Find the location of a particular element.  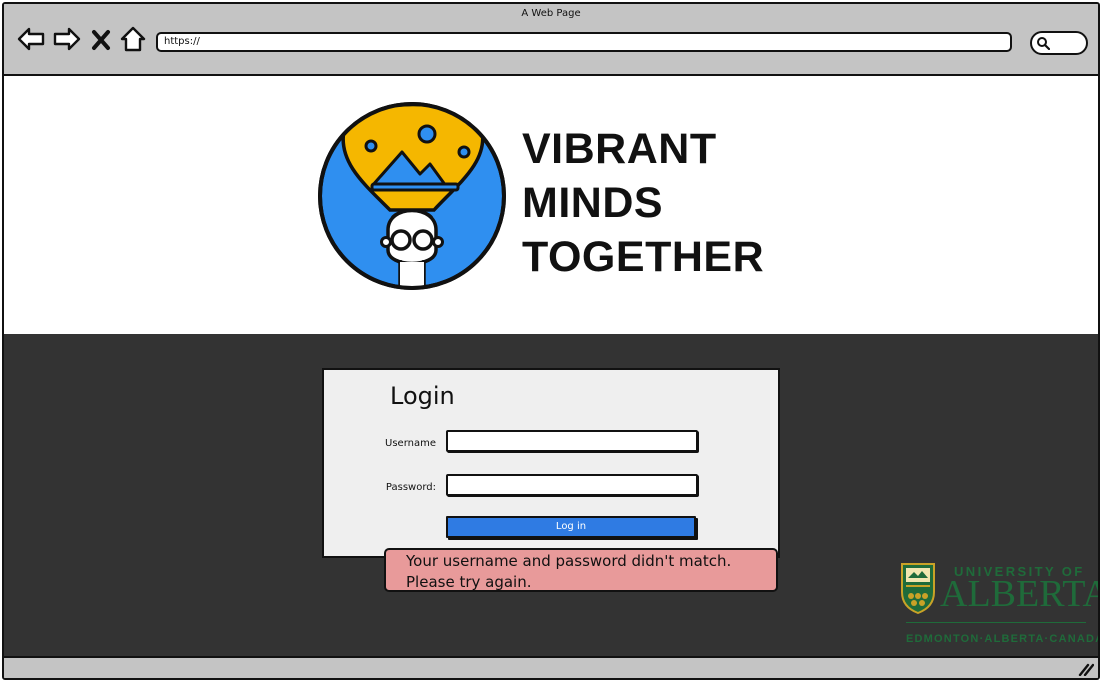

university-name-line: ALBERTA is located at coordinates (1020, 594).